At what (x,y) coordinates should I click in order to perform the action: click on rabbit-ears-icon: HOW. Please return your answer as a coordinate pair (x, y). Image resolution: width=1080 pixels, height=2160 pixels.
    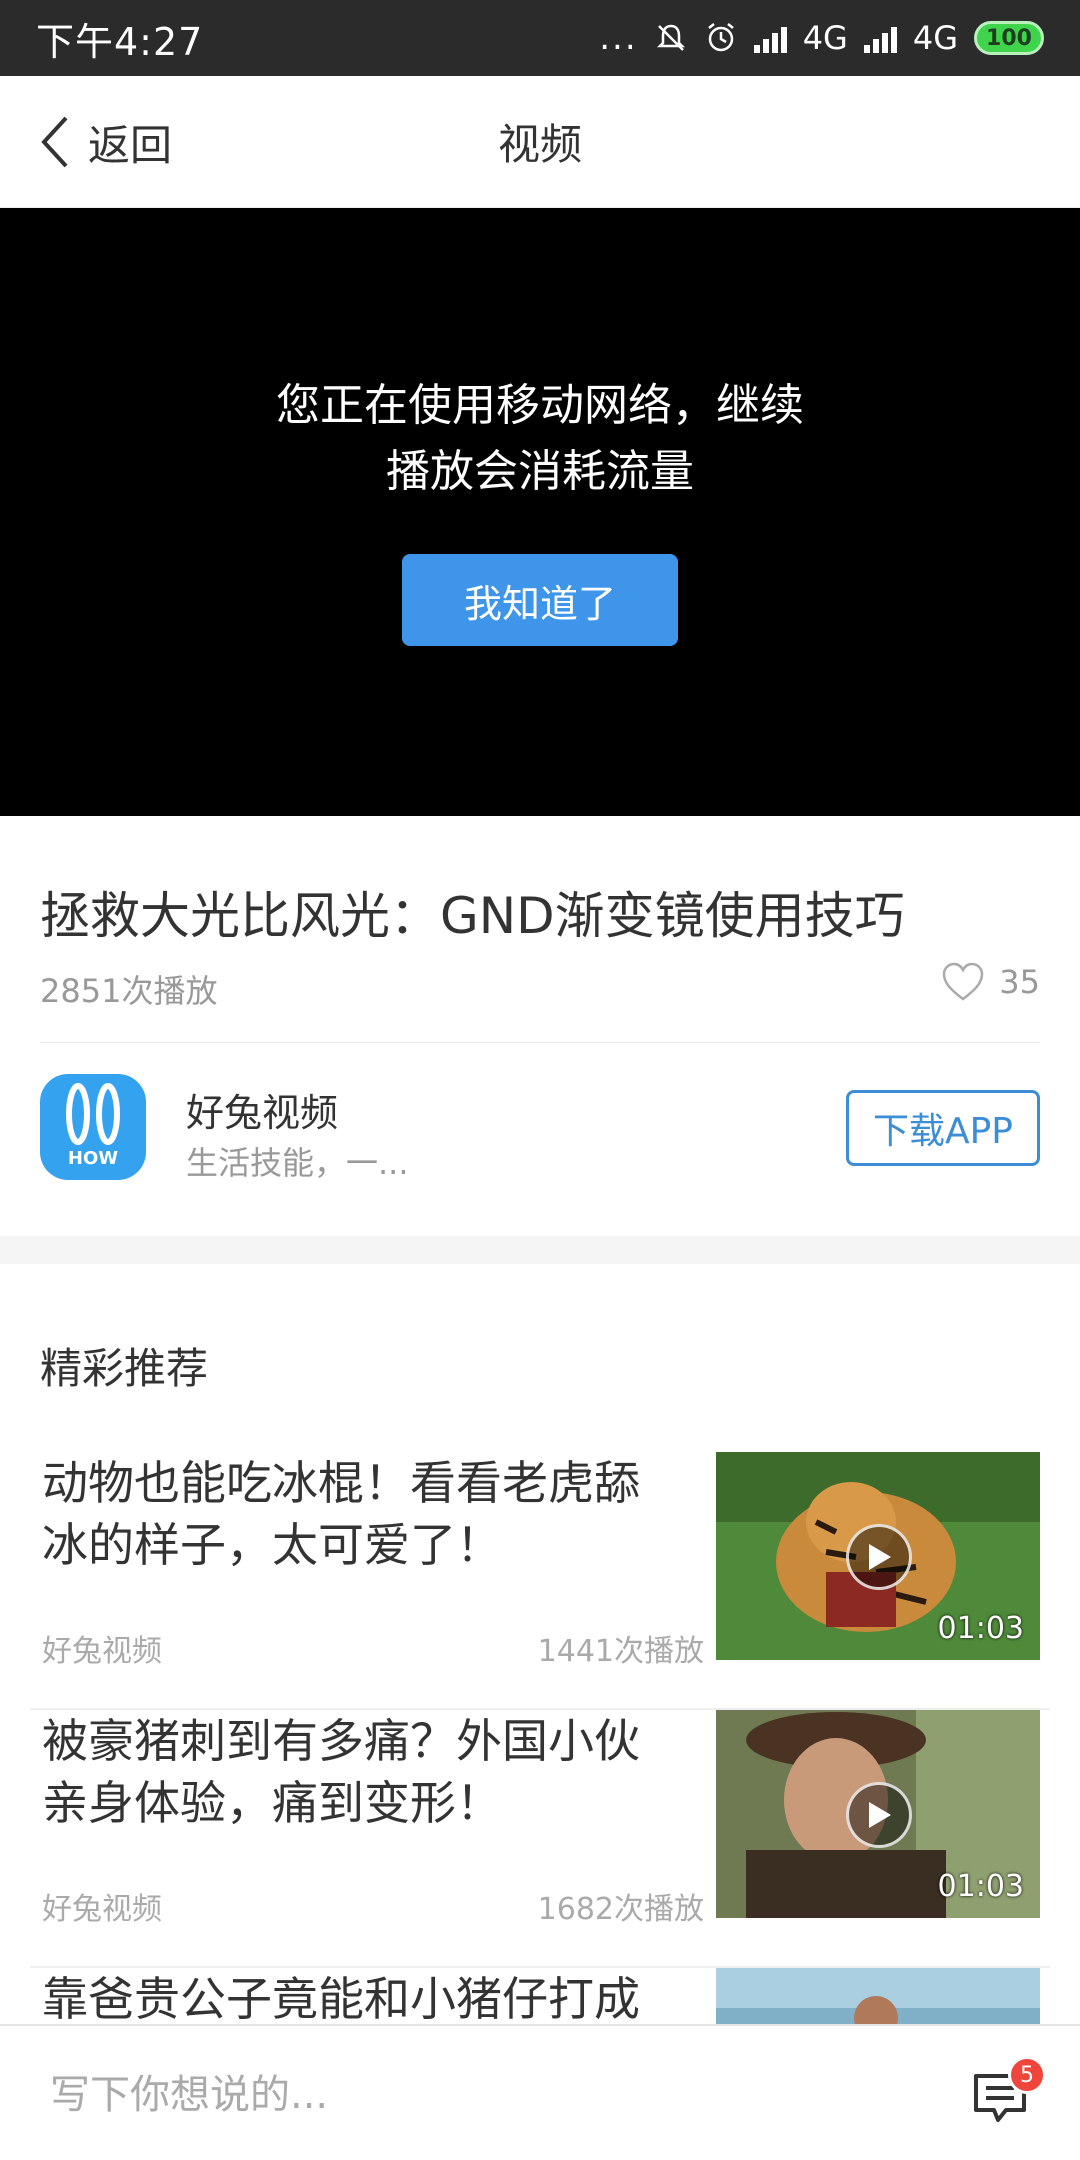
    Looking at the image, I should click on (93, 1126).